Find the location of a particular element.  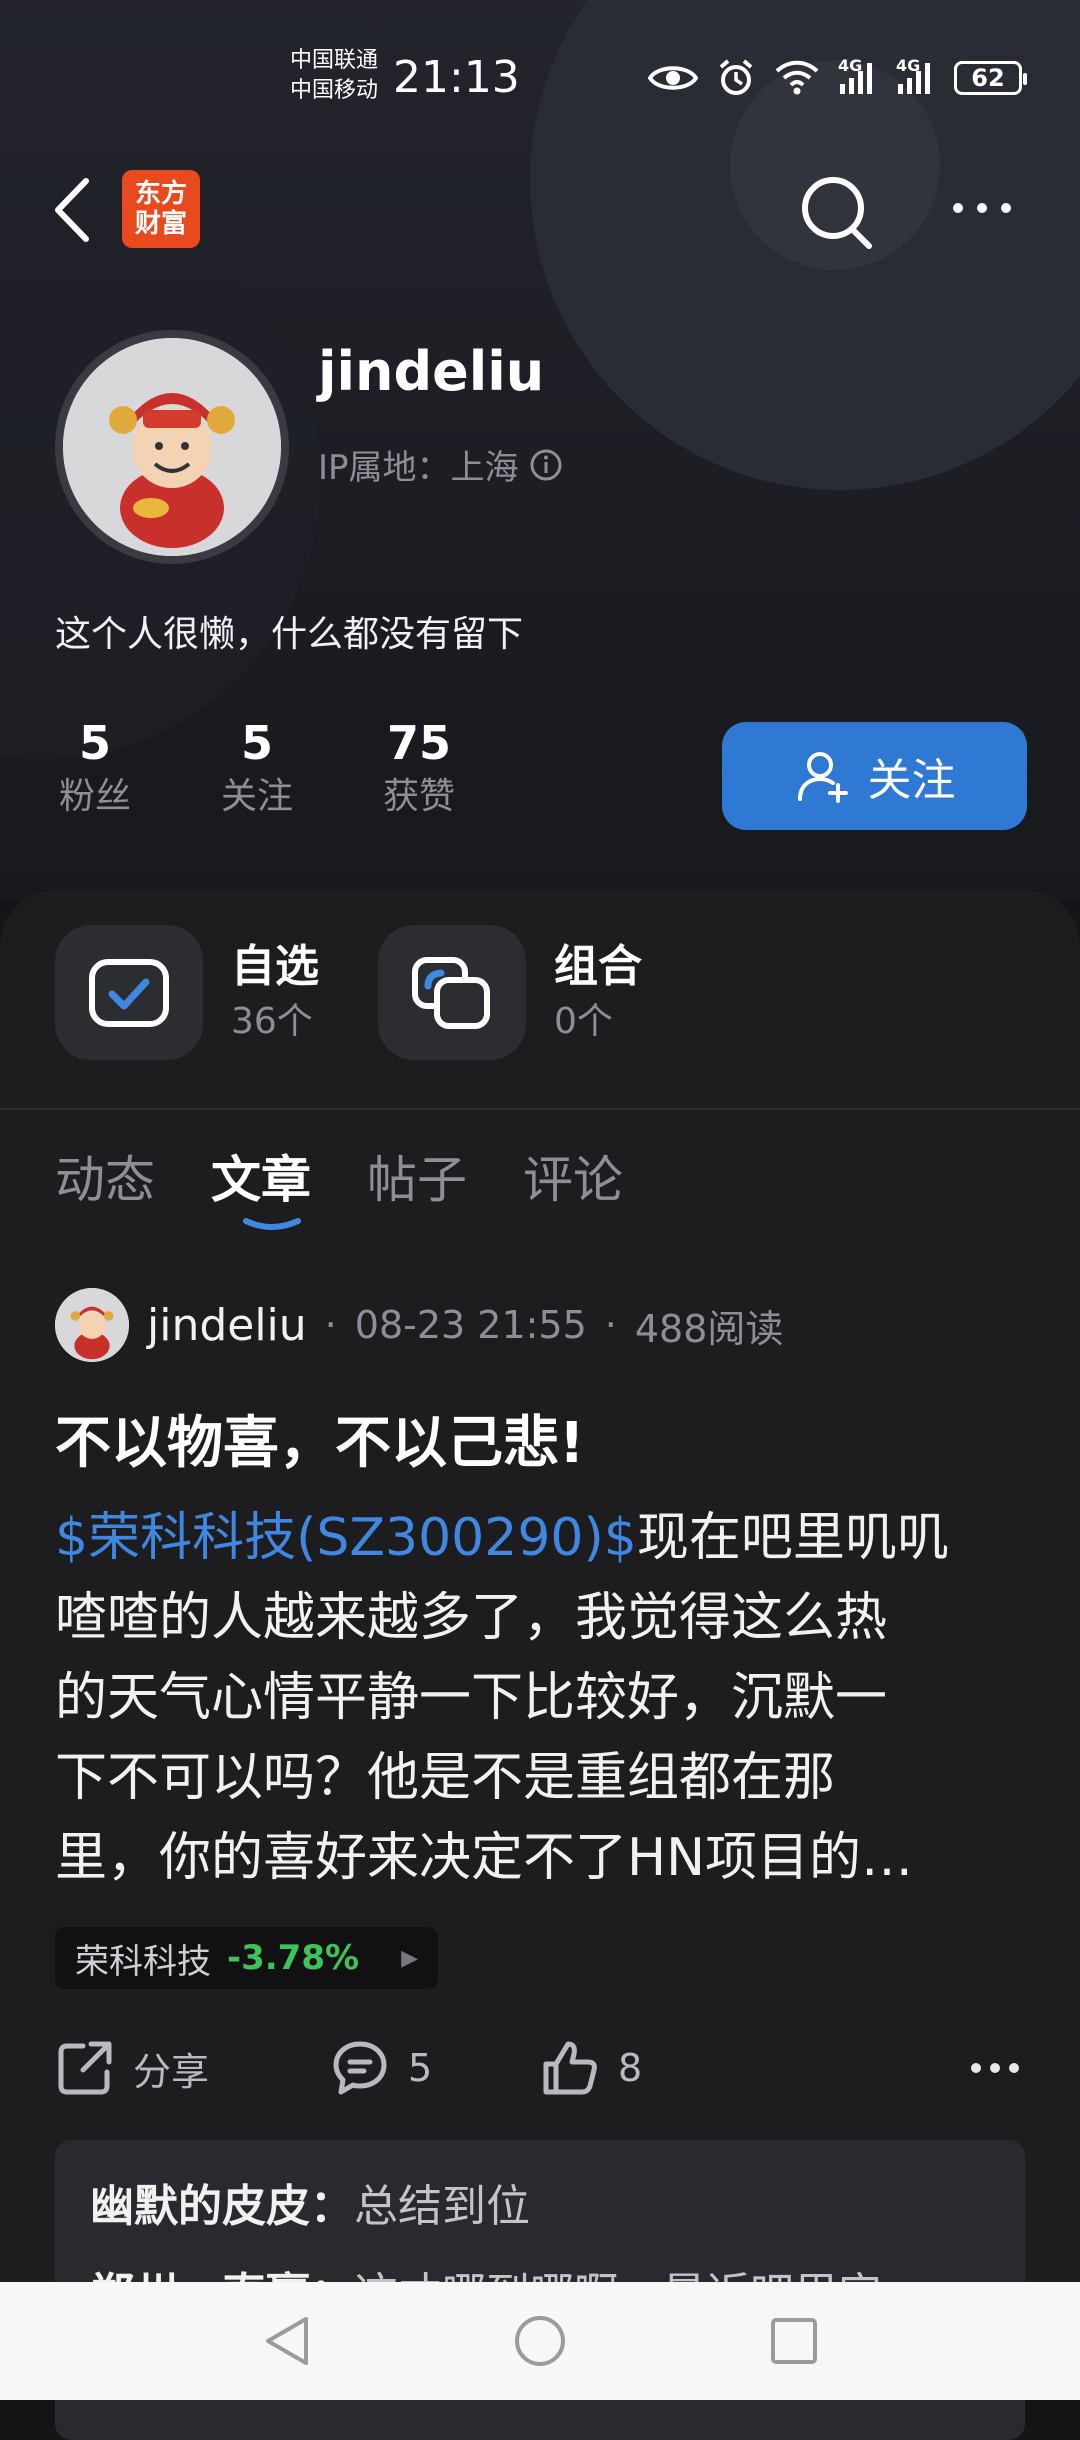

tab-activity: 动态 is located at coordinates (105, 1176).